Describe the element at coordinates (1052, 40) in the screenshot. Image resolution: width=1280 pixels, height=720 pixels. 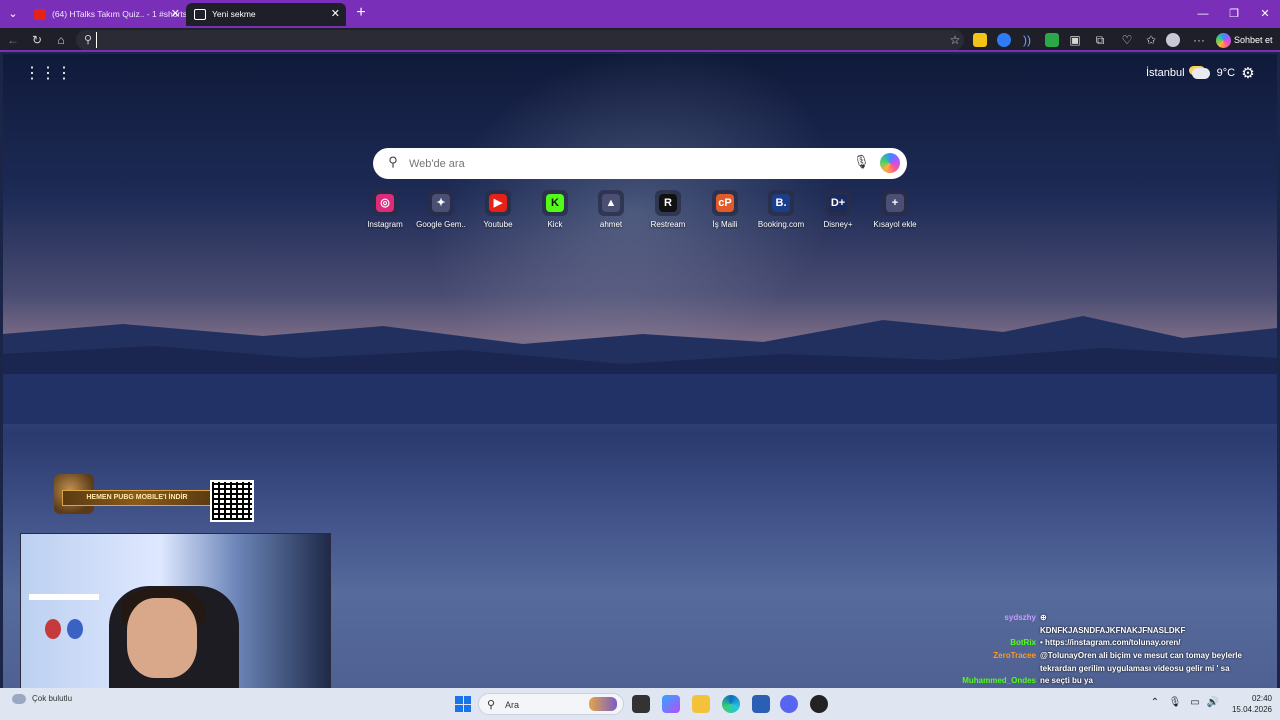
I see `extension-green-icon` at that location.